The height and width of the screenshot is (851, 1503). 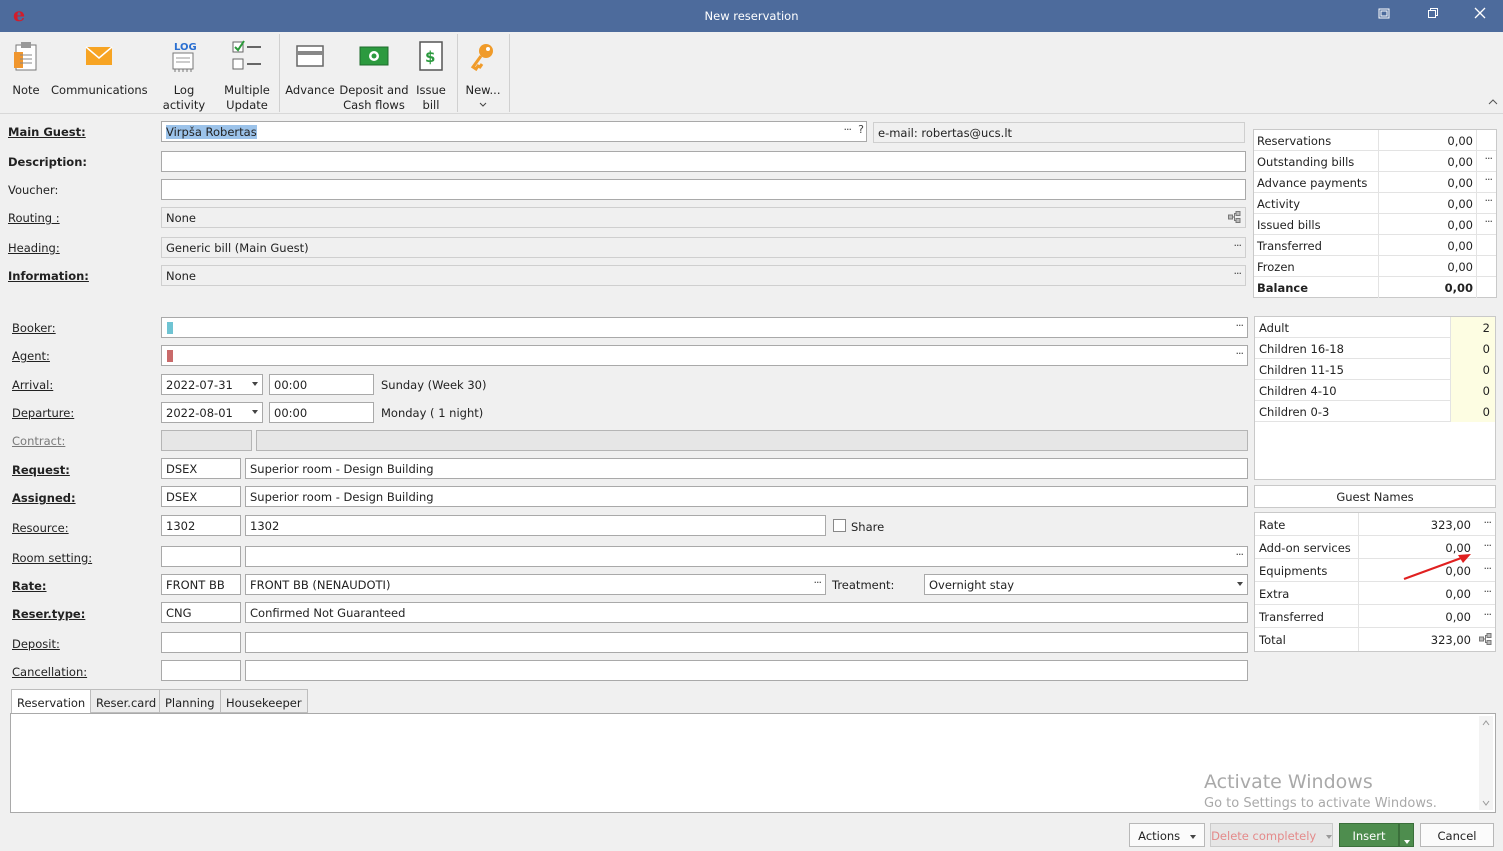 What do you see at coordinates (41, 470) in the screenshot?
I see `request-label: Request:` at bounding box center [41, 470].